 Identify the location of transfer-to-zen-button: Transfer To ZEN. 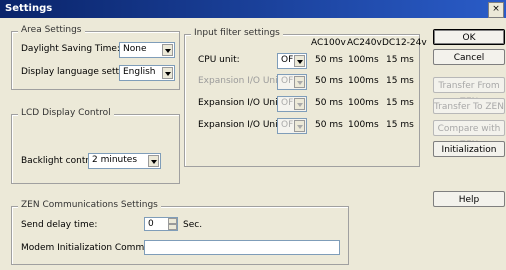
(469, 106).